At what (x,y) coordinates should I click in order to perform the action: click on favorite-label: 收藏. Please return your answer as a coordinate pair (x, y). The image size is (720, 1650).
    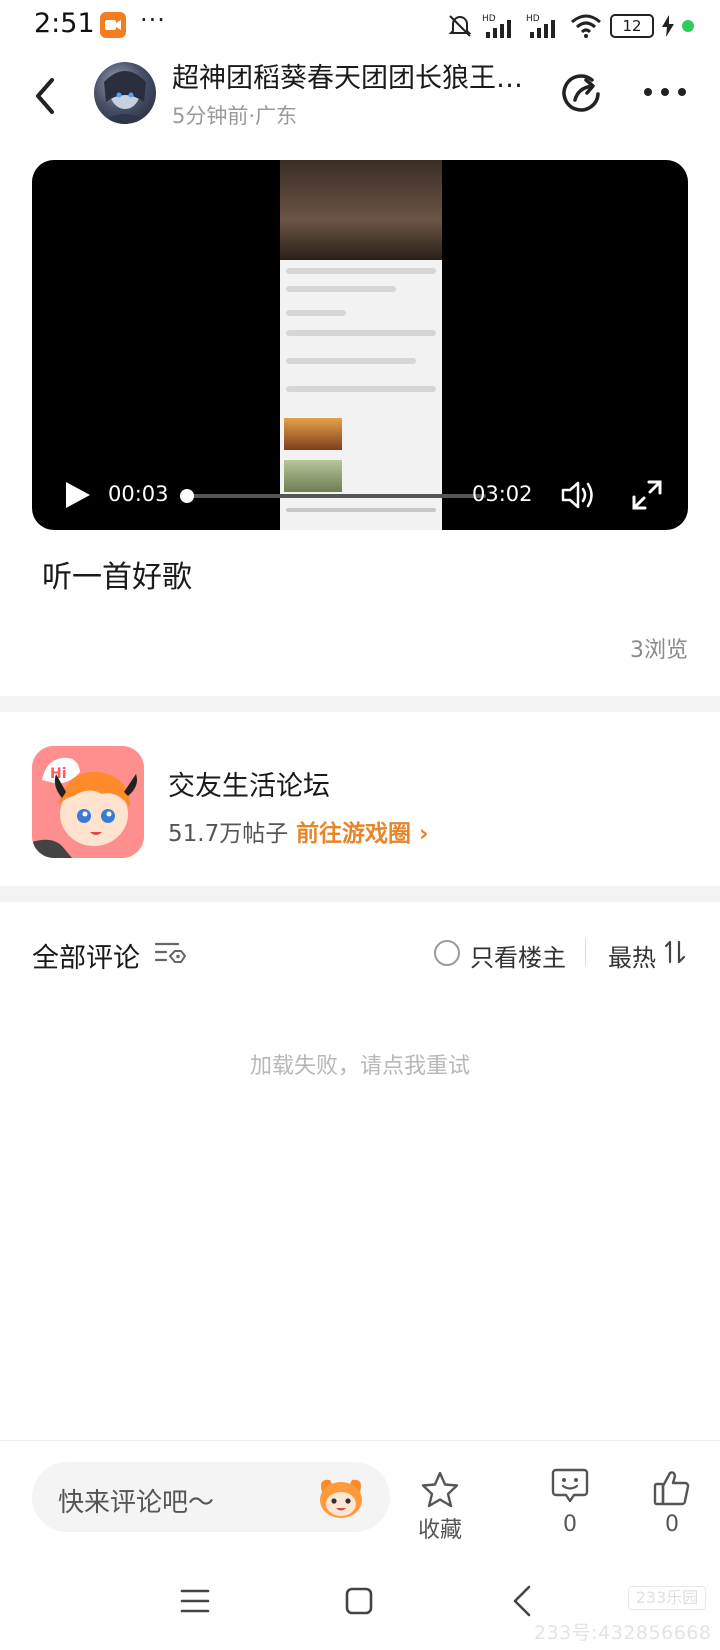
    Looking at the image, I should click on (440, 1528).